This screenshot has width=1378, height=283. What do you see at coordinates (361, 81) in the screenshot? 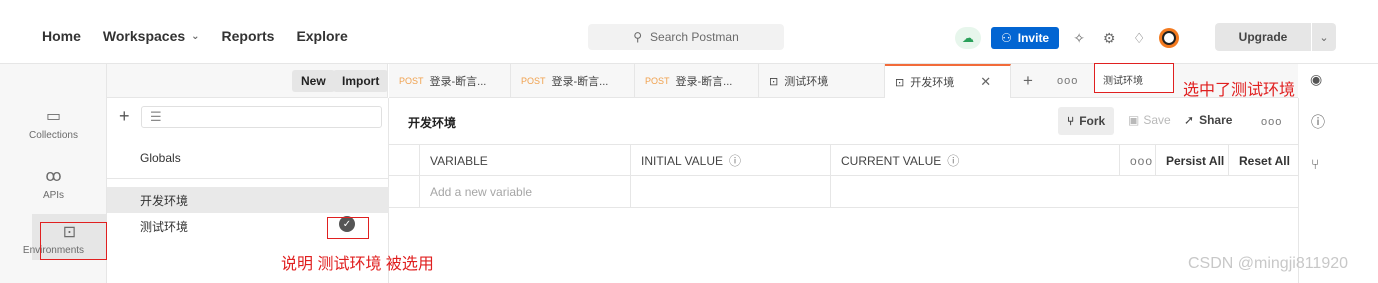
I see `import-button: Import` at bounding box center [361, 81].